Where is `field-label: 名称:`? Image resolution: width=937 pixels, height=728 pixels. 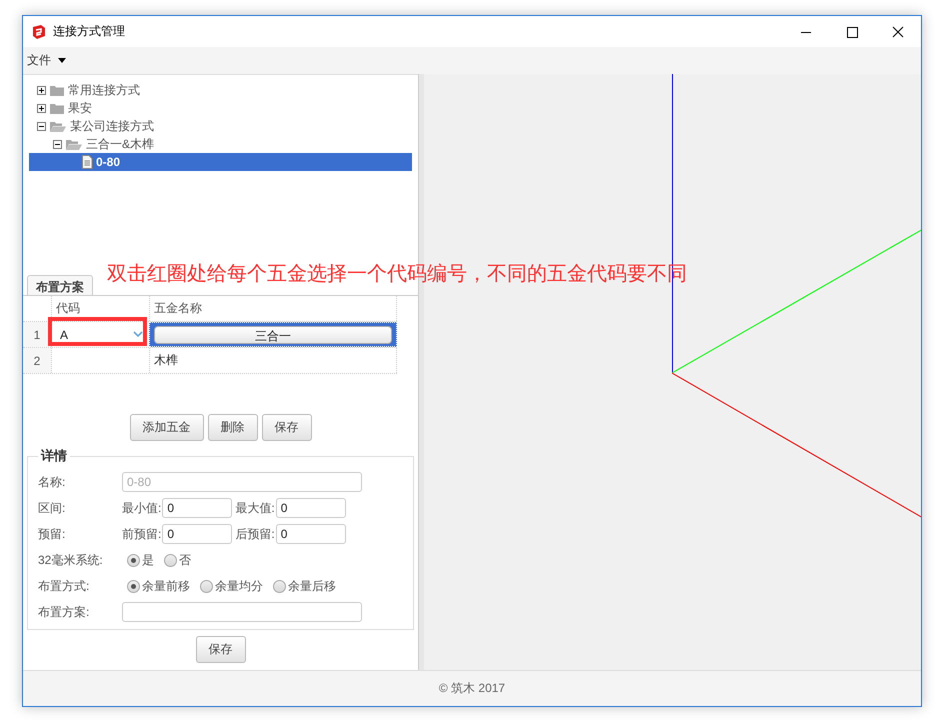 field-label: 名称: is located at coordinates (52, 482).